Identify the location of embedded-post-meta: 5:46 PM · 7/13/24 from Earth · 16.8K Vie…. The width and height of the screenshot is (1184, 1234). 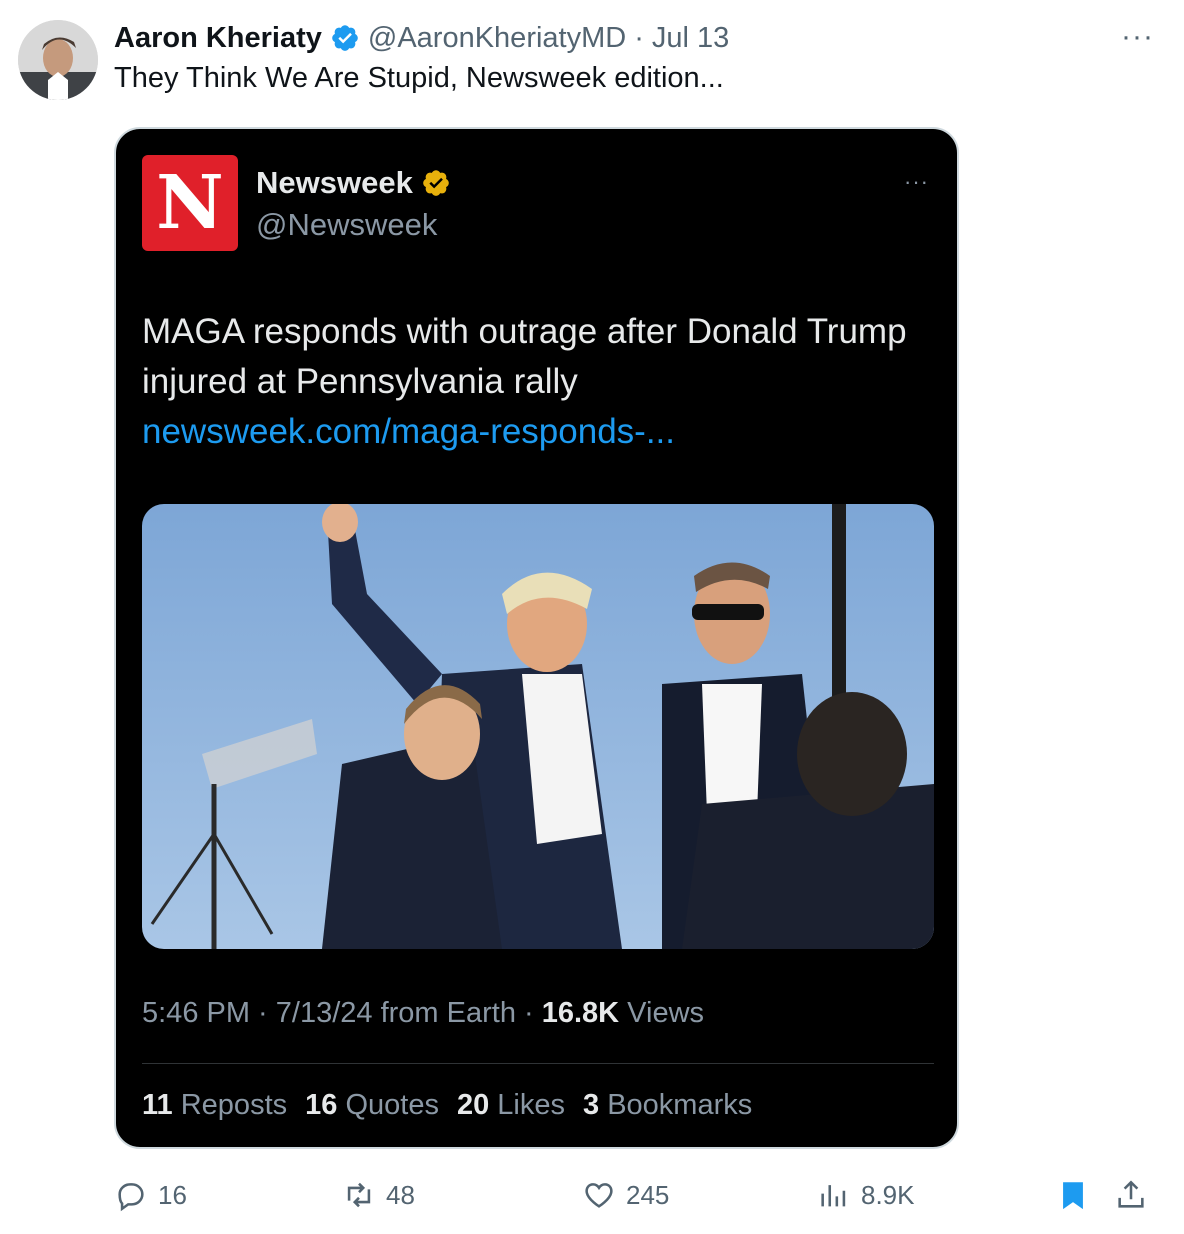
(423, 1013).